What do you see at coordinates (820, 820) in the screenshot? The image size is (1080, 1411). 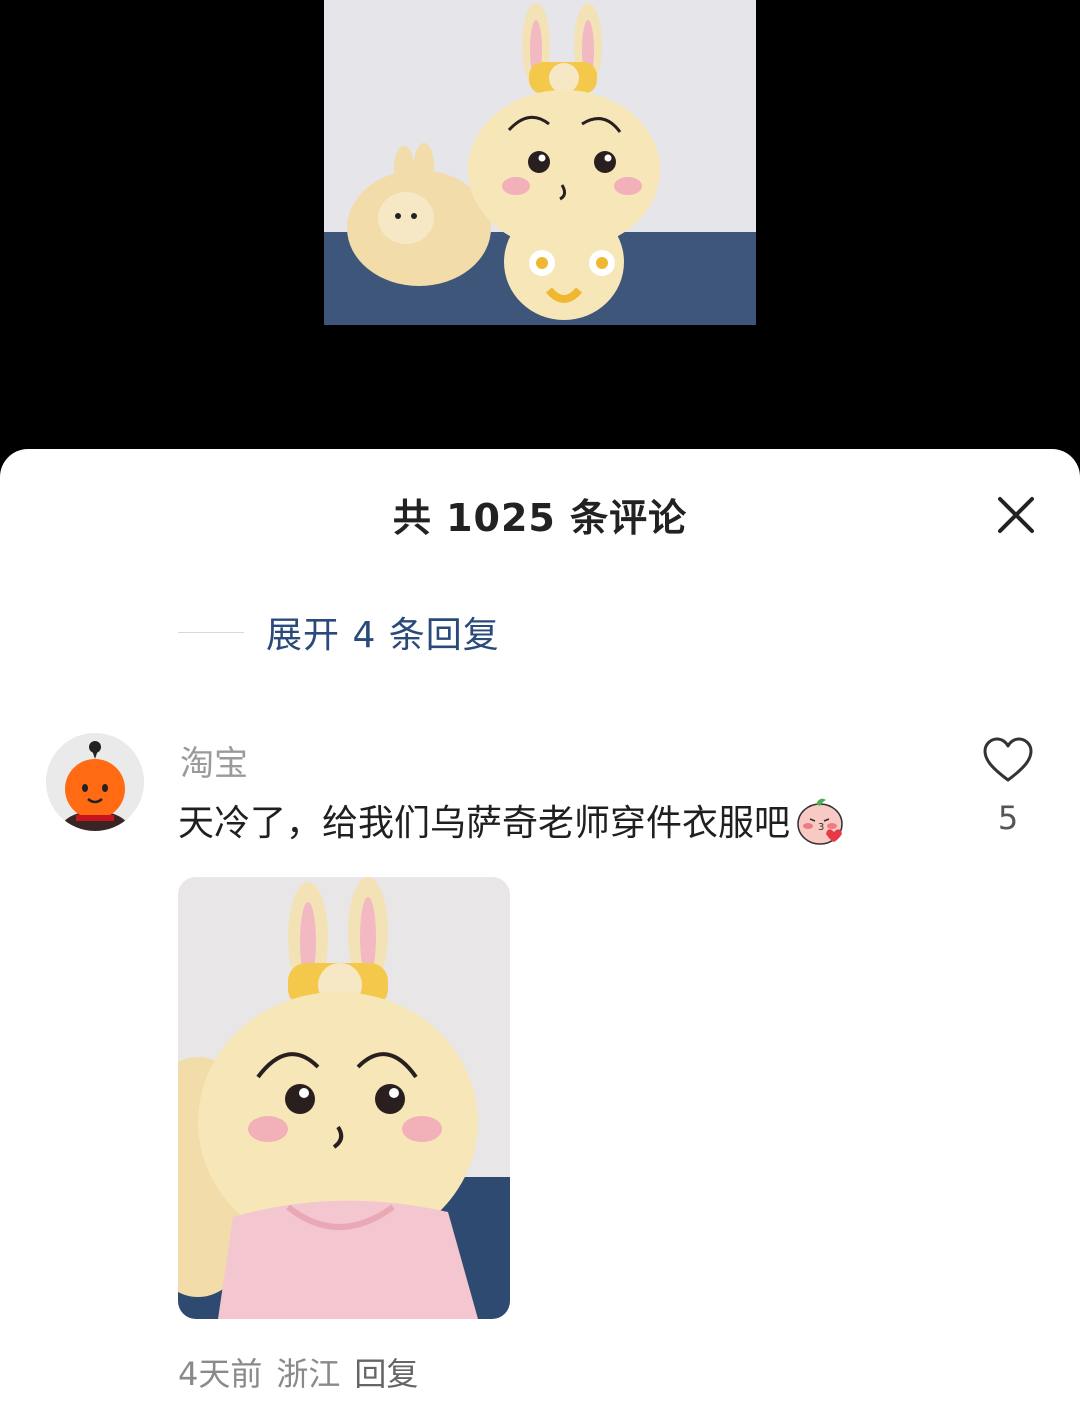 I see `blushing-peach-emoji-icon: 3` at bounding box center [820, 820].